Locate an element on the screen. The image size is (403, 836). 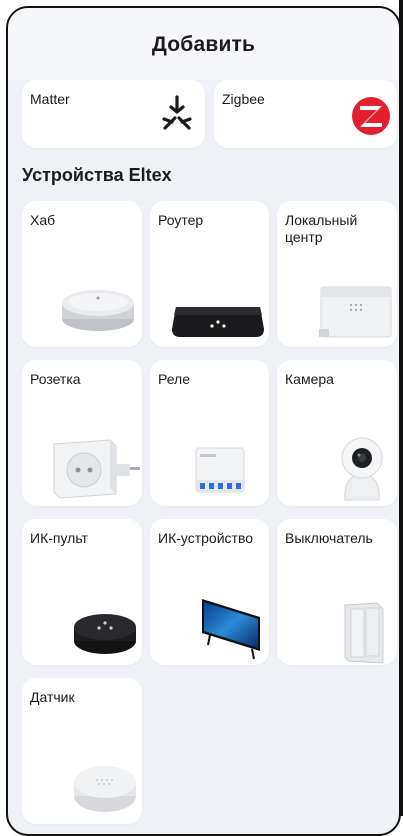
device-label: Камера is located at coordinates (309, 379).